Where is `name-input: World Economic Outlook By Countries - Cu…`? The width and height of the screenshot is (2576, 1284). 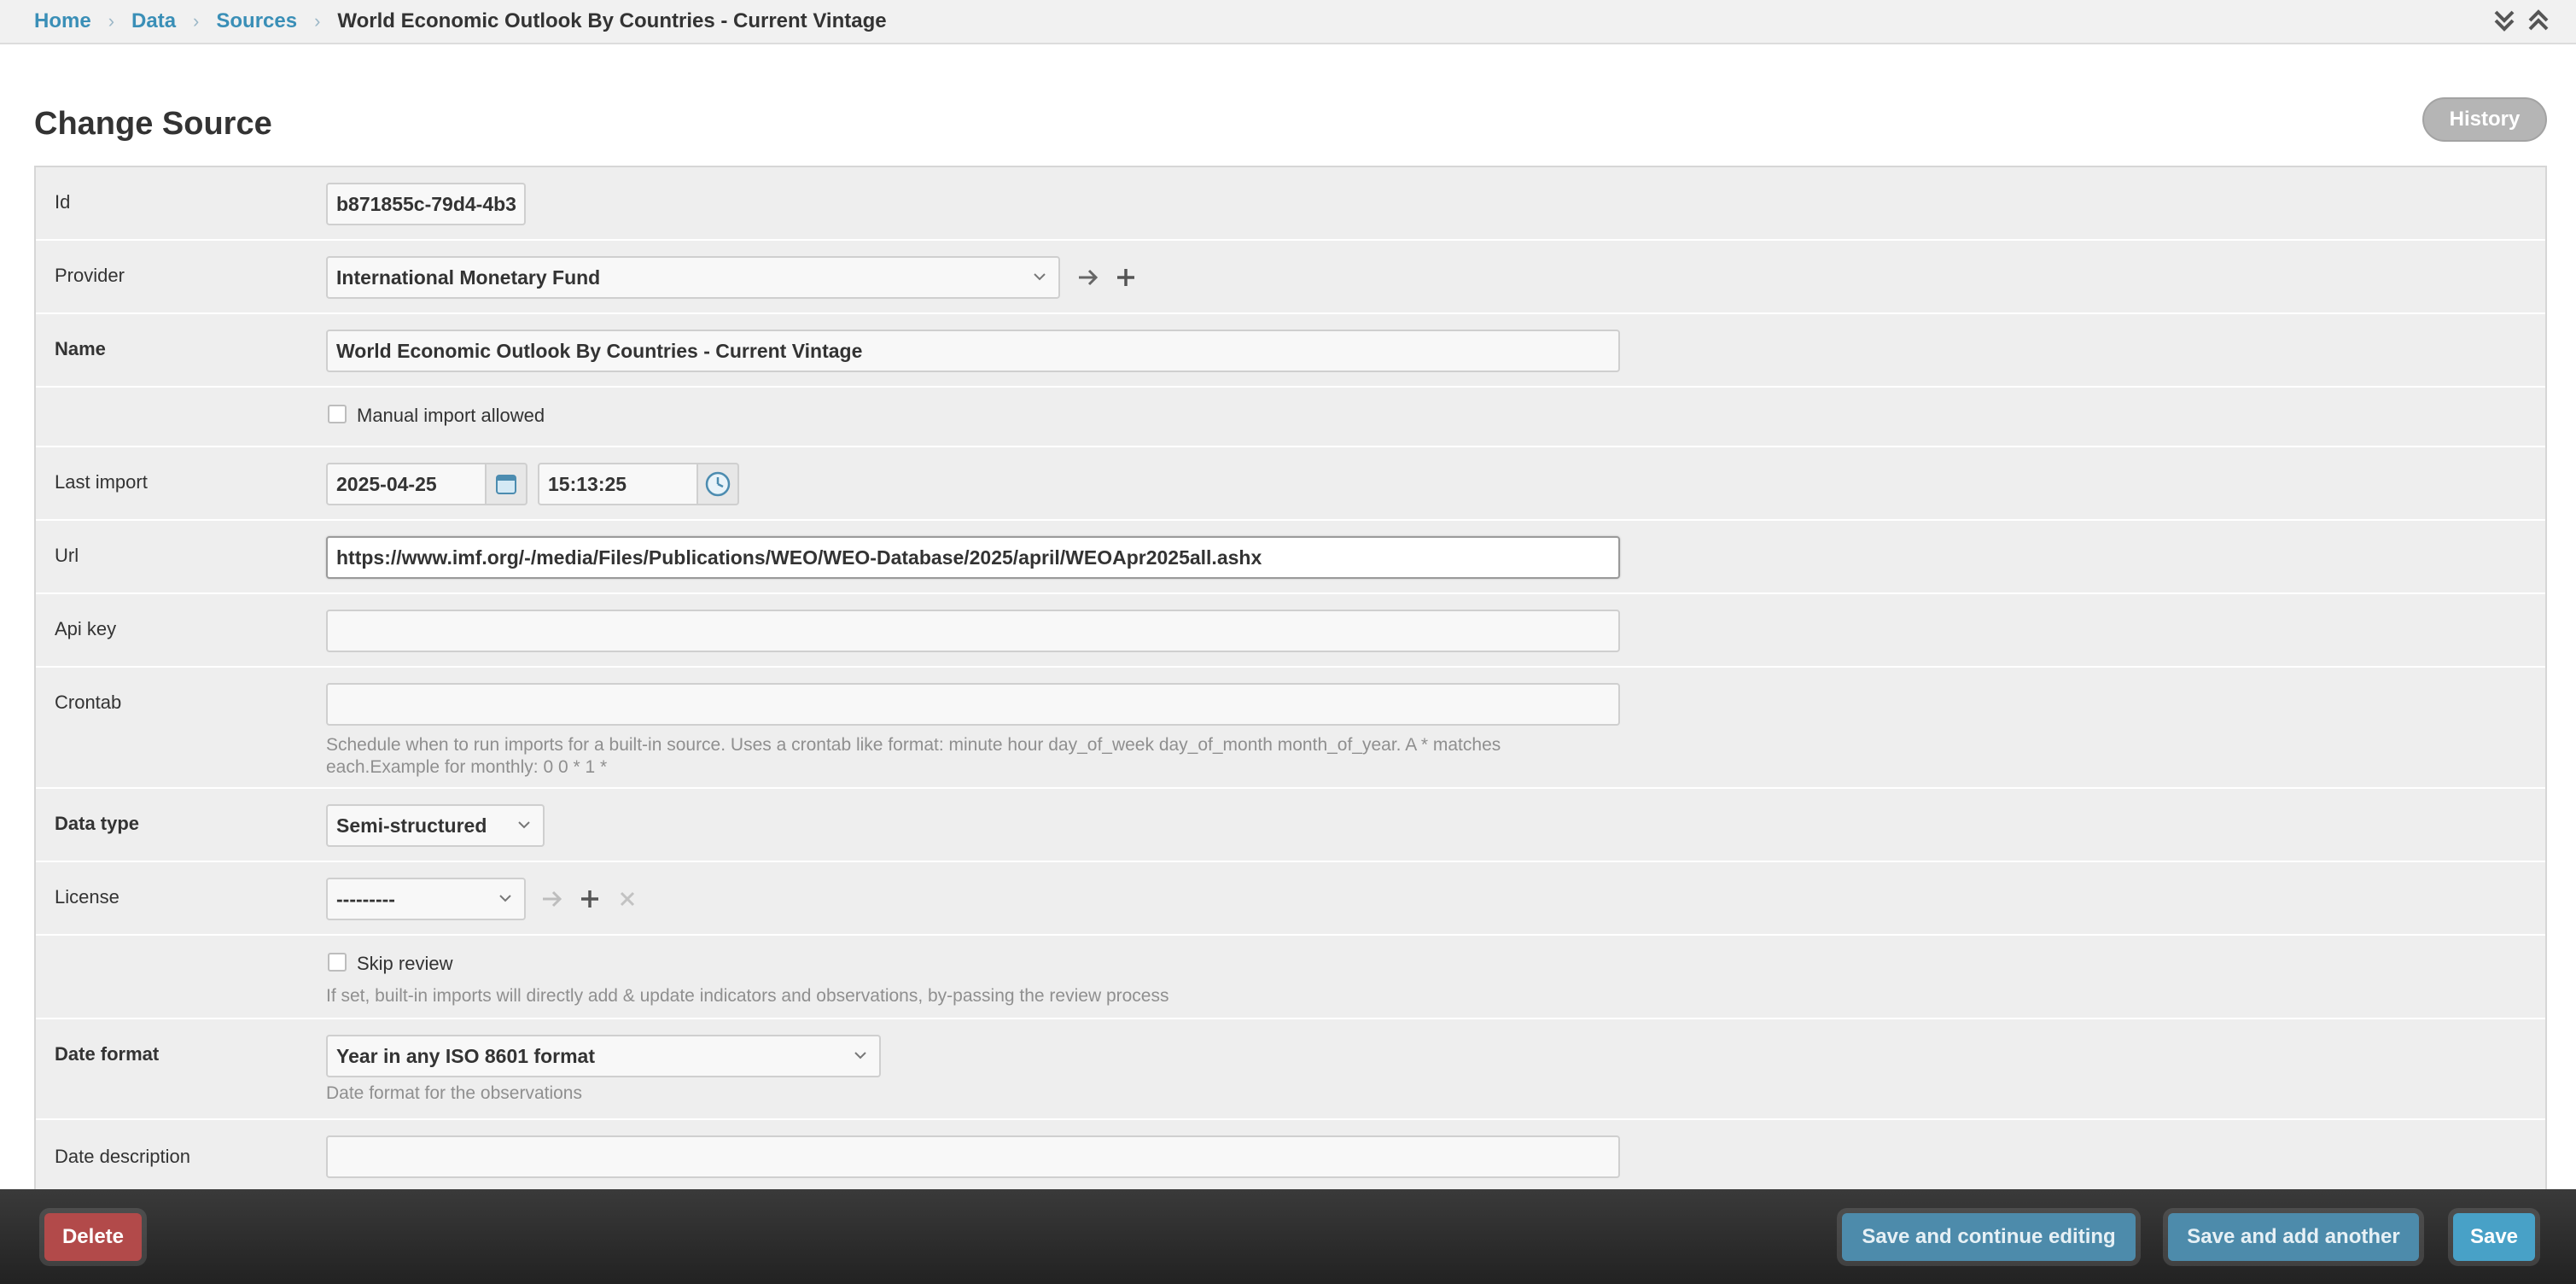
name-input: World Economic Outlook By Countries - Cu… is located at coordinates (973, 351).